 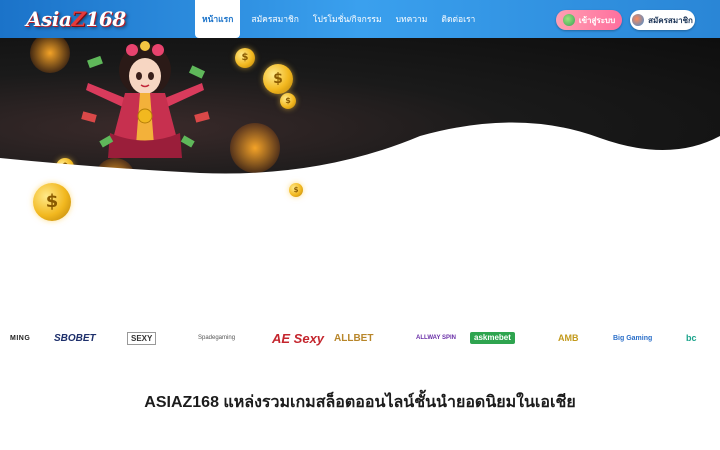 I want to click on nav-register: สมัครสมาชิก, so click(x=275, y=19).